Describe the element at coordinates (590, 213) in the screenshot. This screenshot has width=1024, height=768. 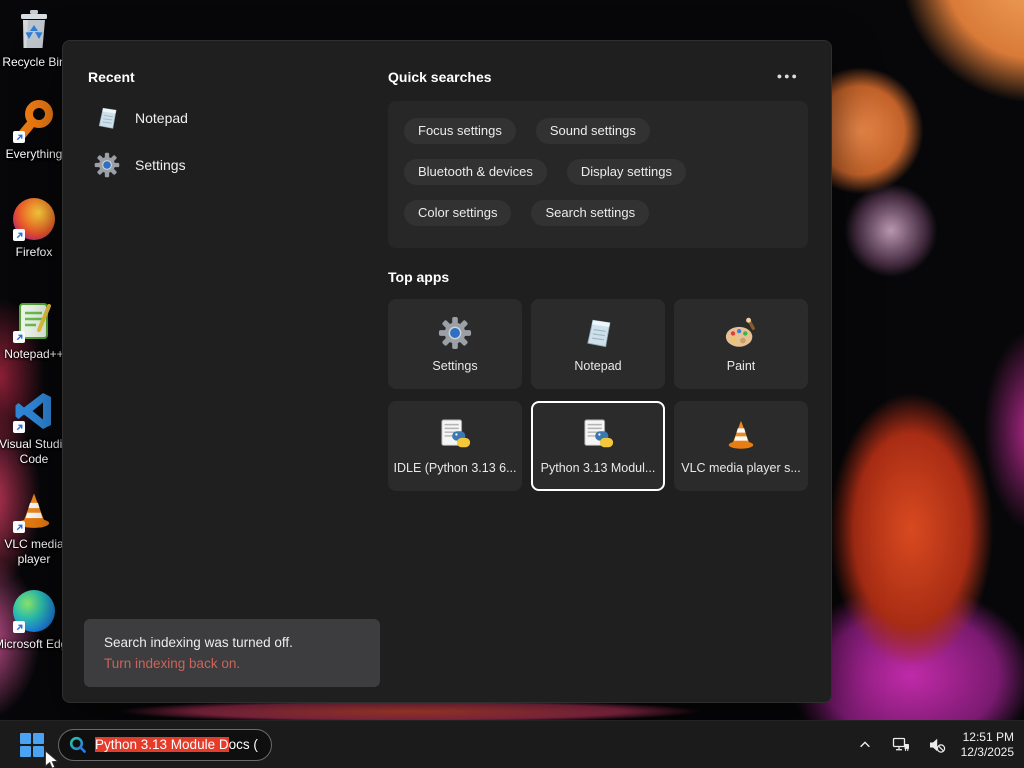
I see `quick-search-pill: Search settings` at that location.